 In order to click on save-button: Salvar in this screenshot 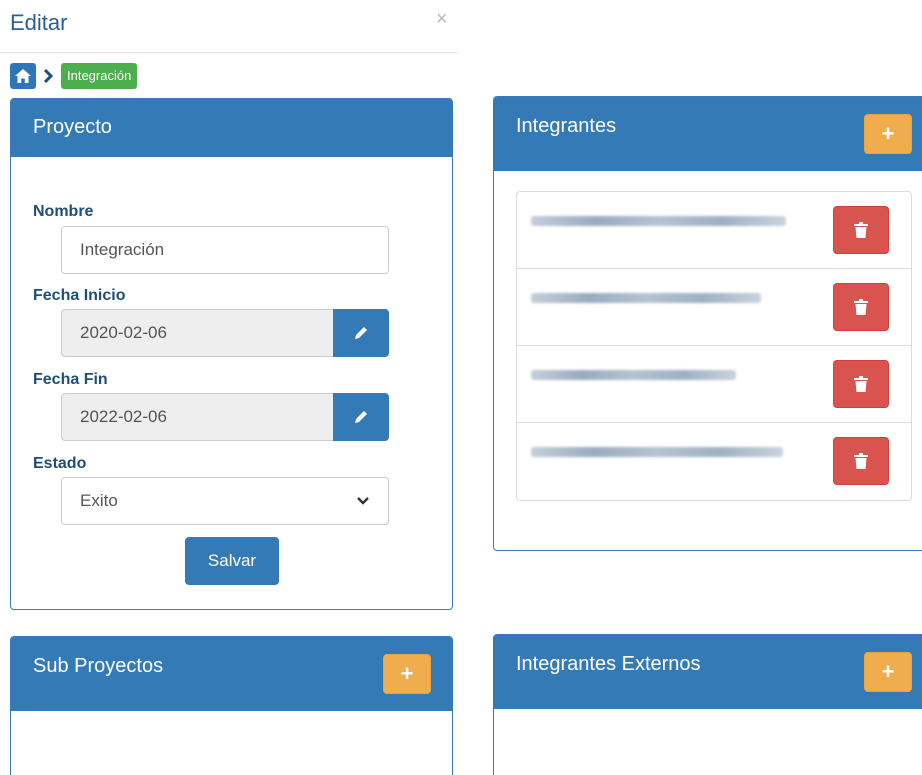, I will do `click(232, 561)`.